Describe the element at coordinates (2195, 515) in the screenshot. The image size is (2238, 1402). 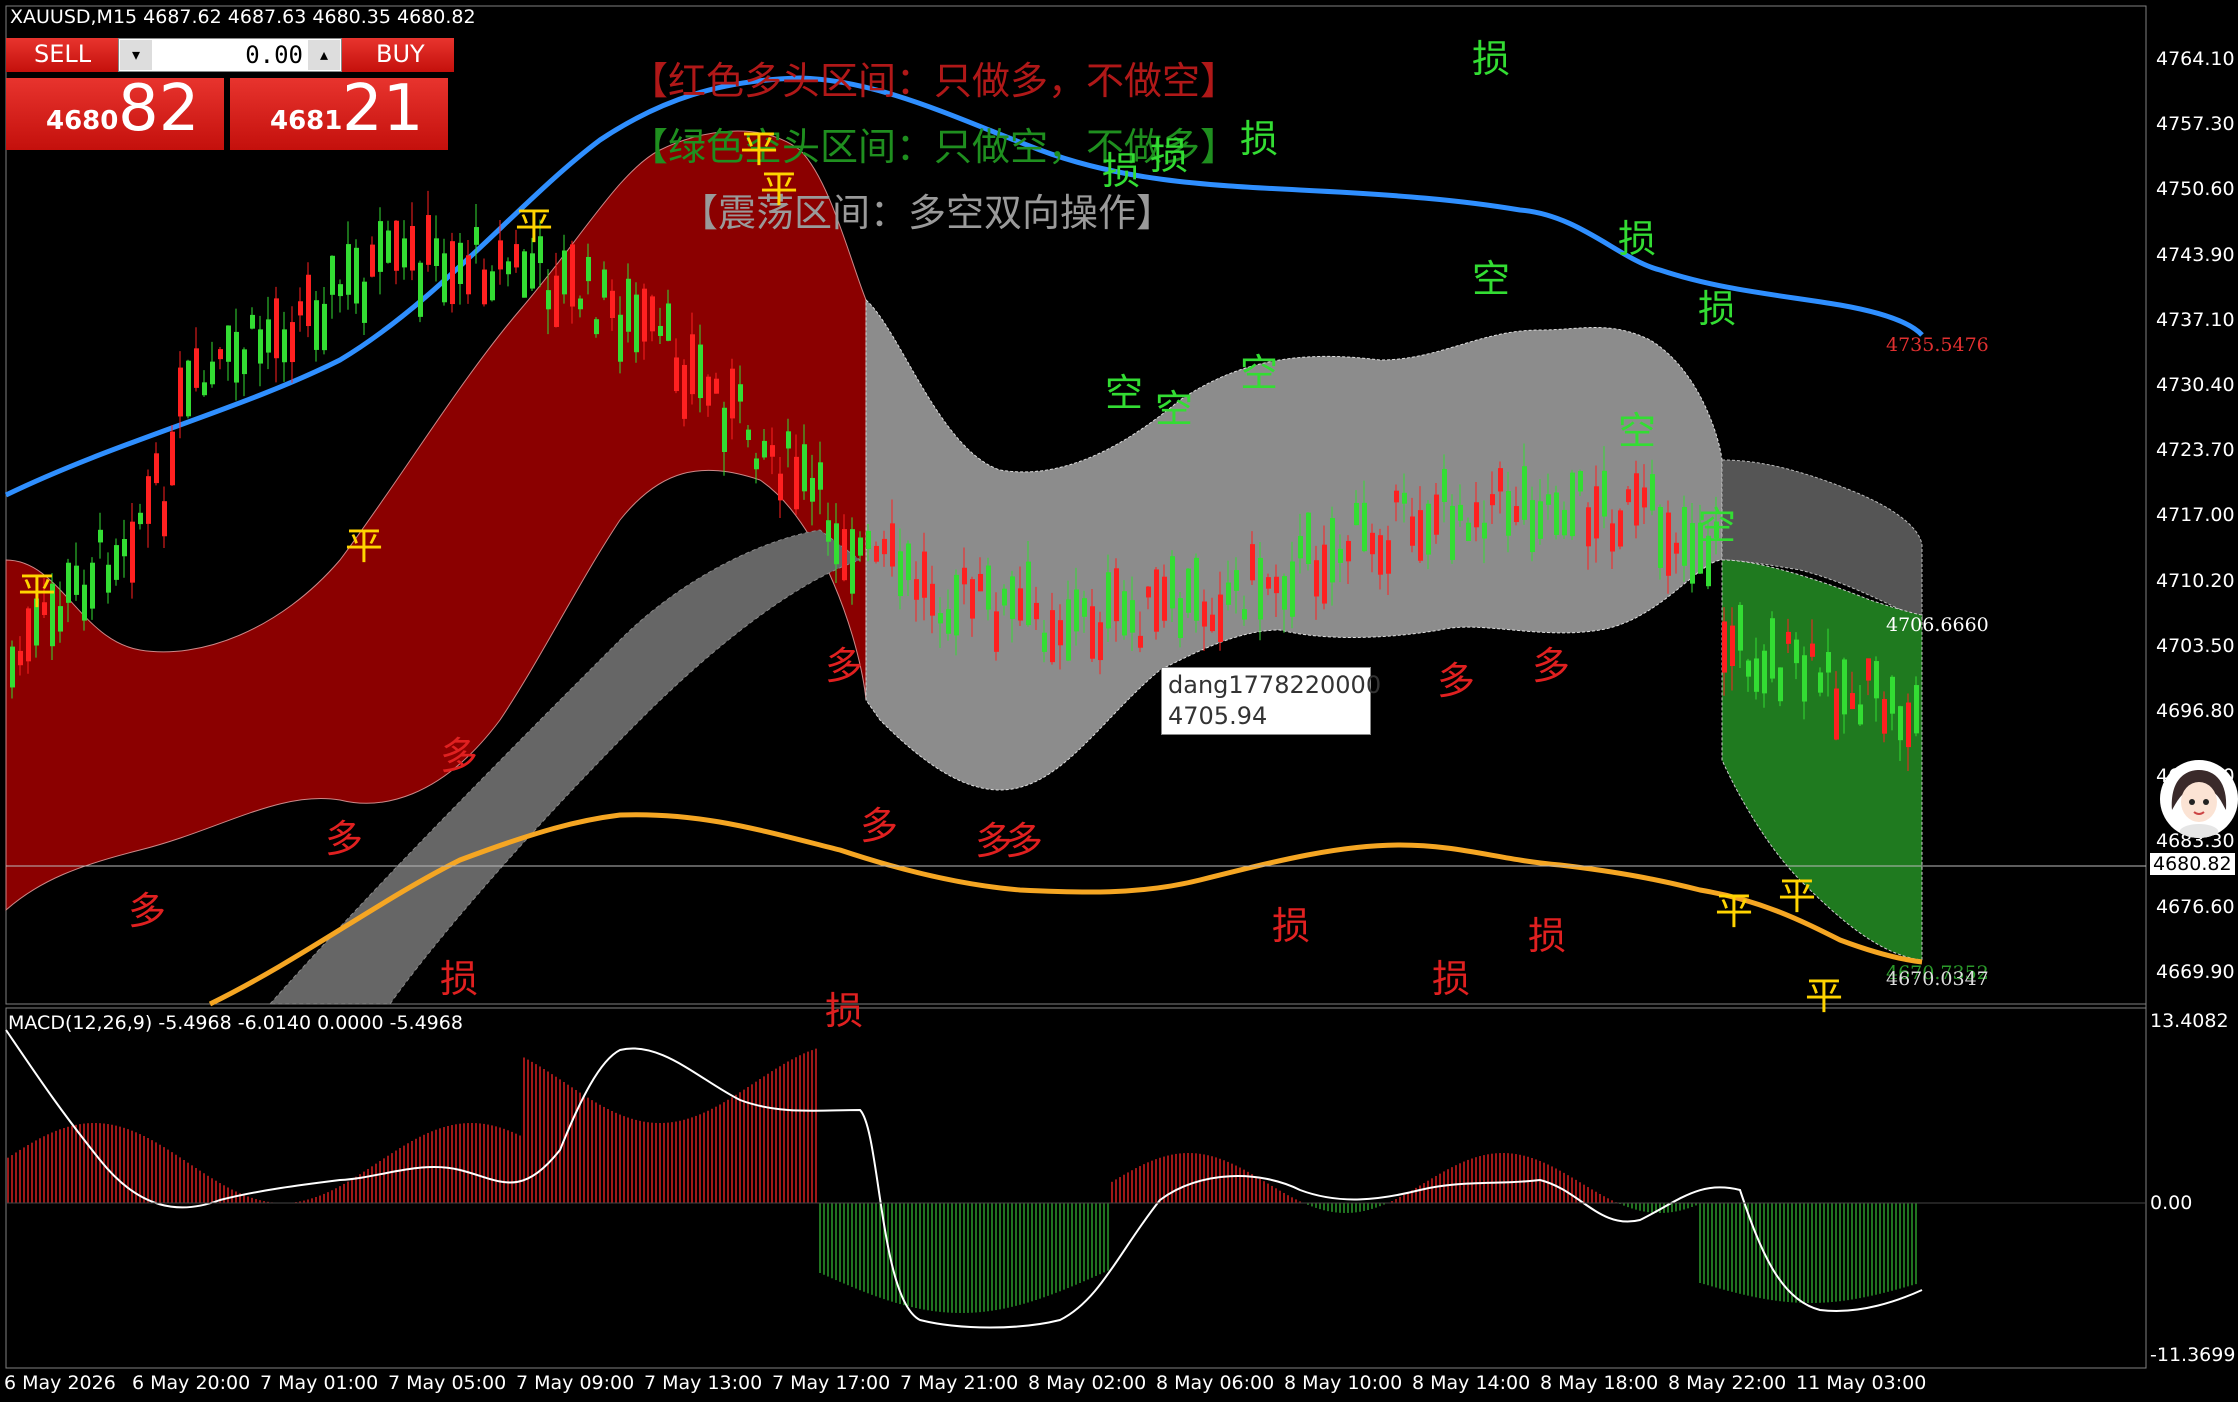
I see `price-axis-label: 4717.00` at that location.